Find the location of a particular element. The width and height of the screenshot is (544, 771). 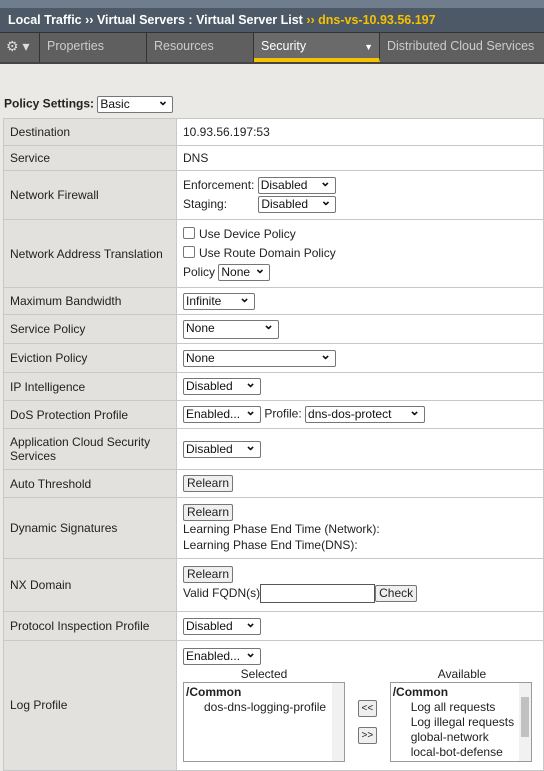

staging-select: Disabled is located at coordinates (297, 203).